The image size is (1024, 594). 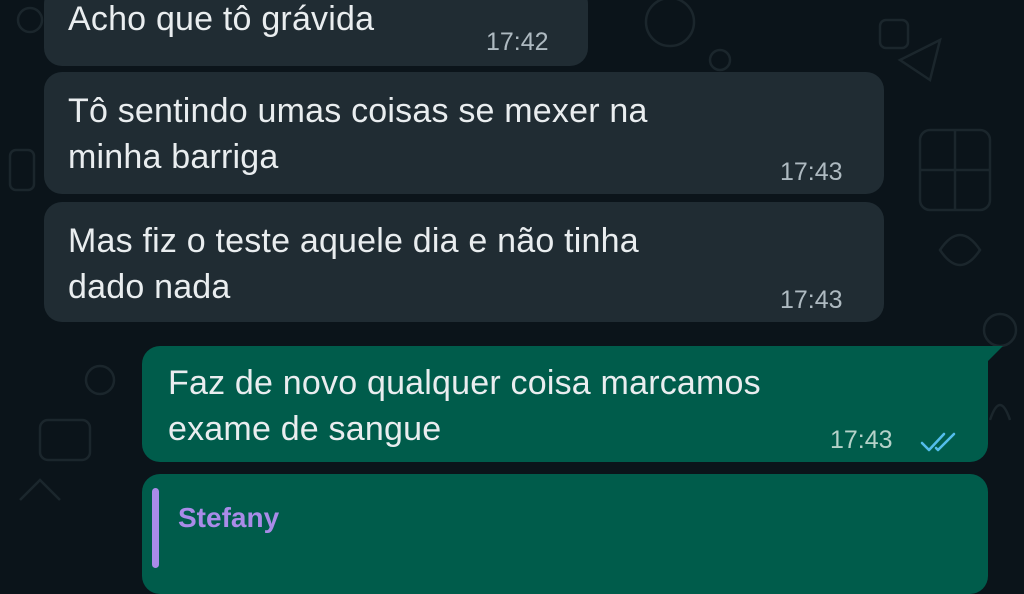 What do you see at coordinates (517, 42) in the screenshot?
I see `message-time: 17:42` at bounding box center [517, 42].